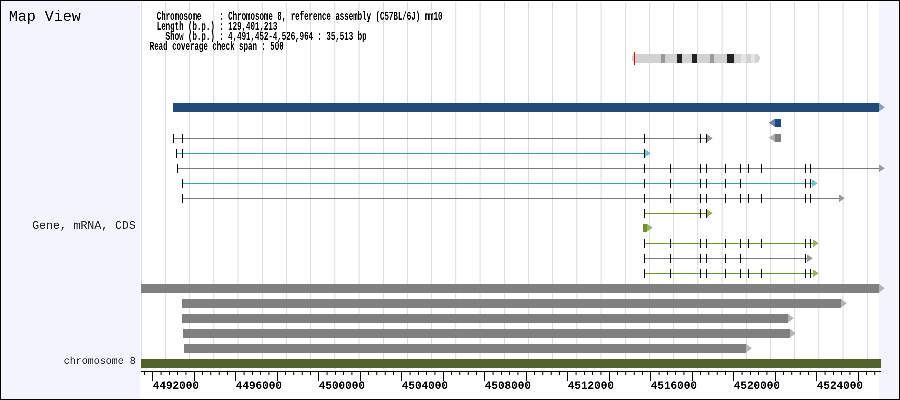  Describe the element at coordinates (259, 387) in the screenshot. I see `axis-label: 4496000` at that location.